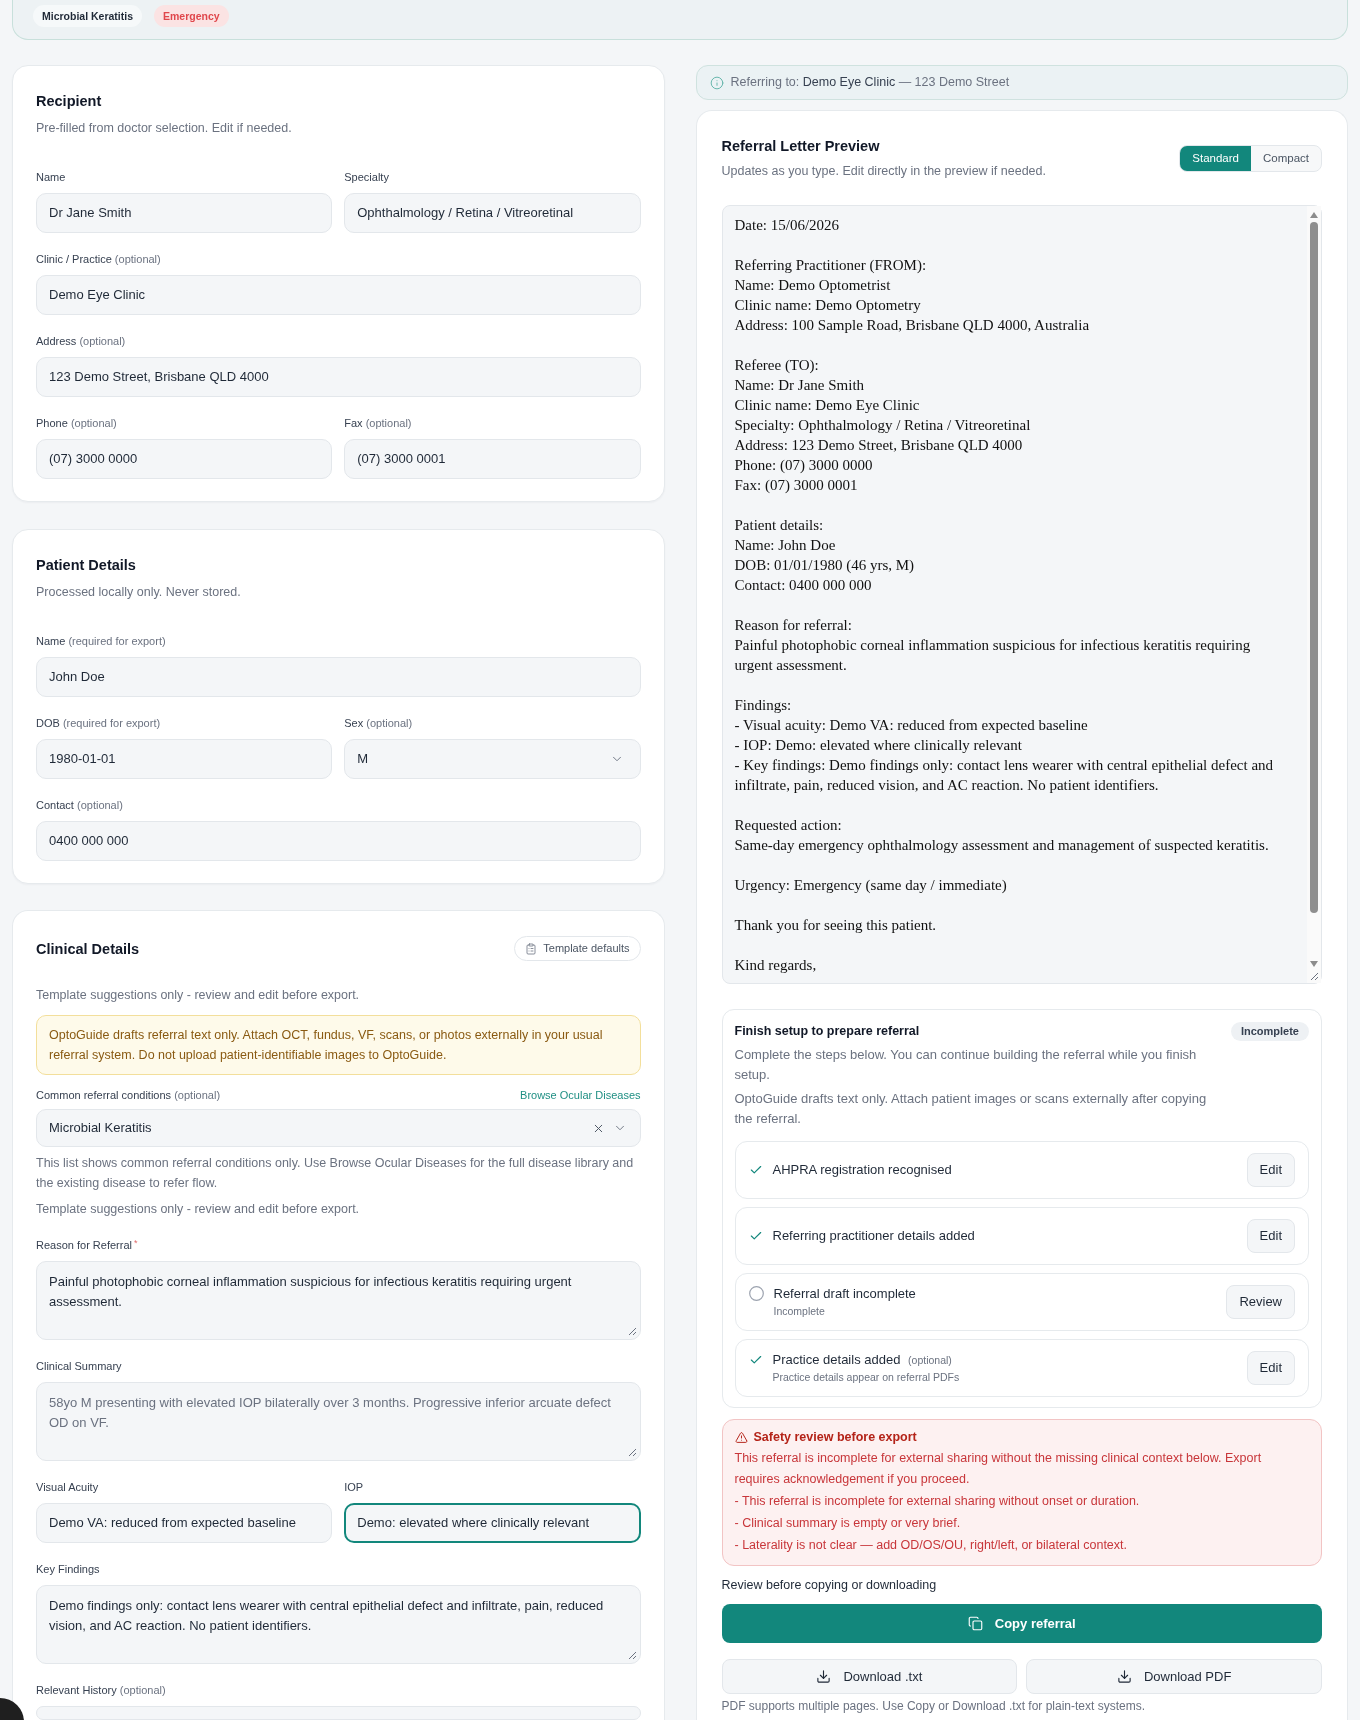  Describe the element at coordinates (492, 759) in the screenshot. I see `select-field: M` at that location.